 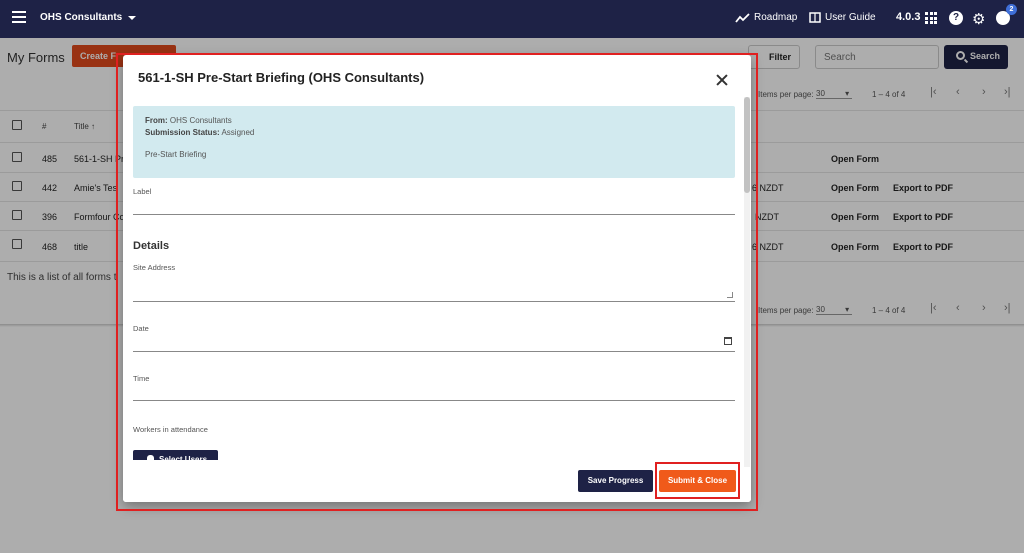 I want to click on book-icon, so click(x=815, y=17).